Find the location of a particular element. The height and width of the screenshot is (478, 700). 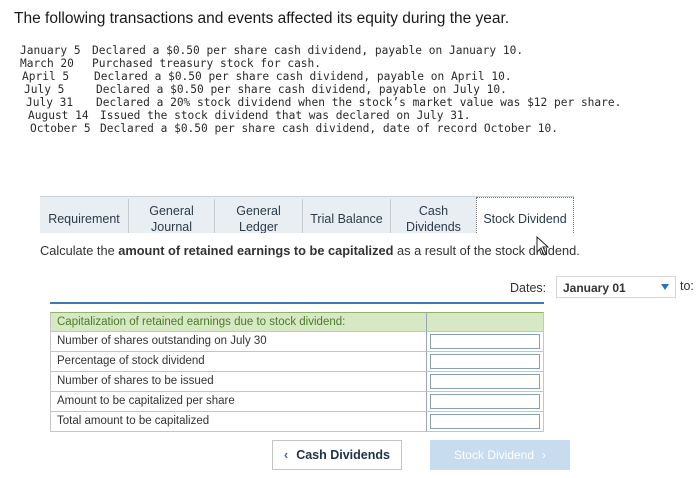

row-label: Percentage of stock dividend is located at coordinates (238, 362).